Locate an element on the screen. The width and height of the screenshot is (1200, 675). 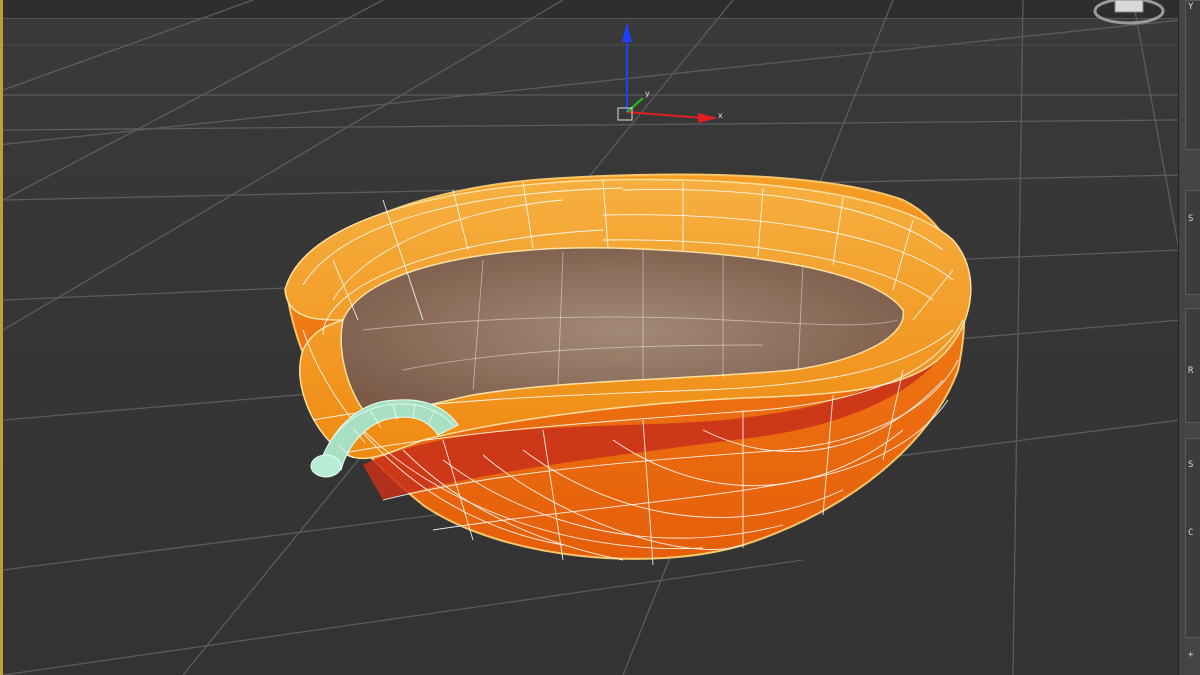
y-axis-label: y is located at coordinates (647, 93).